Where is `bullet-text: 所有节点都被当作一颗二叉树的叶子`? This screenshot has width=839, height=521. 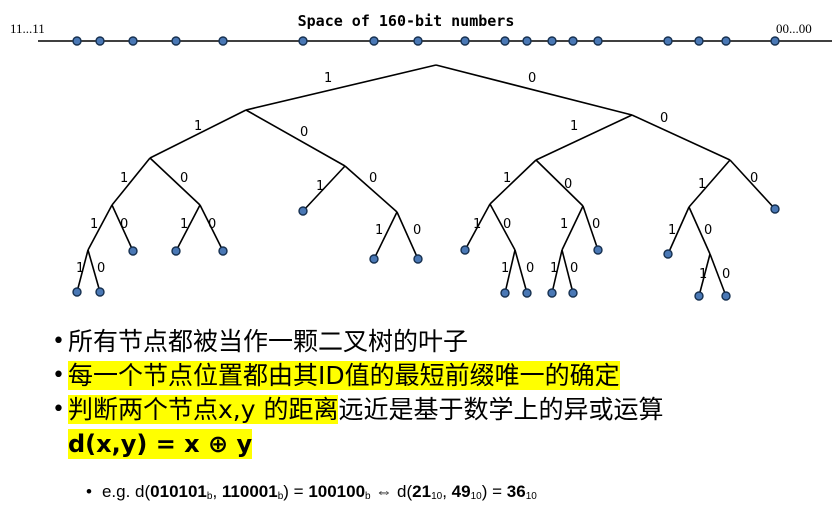
bullet-text: 所有节点都被当作一颗二叉树的叶子 is located at coordinates (268, 341).